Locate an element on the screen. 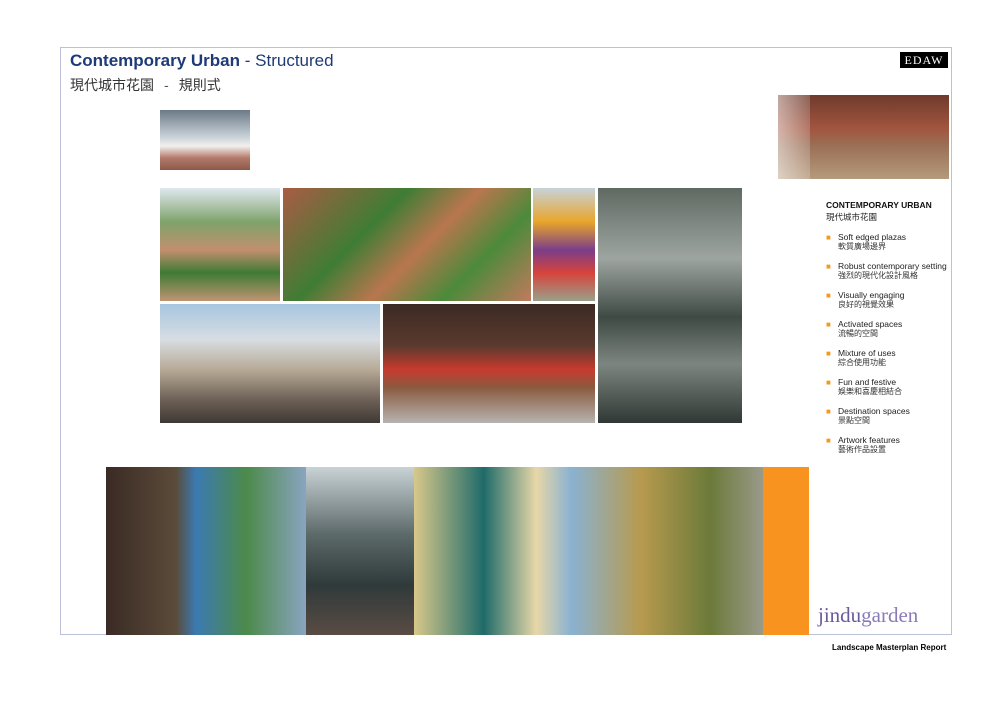 The height and width of the screenshot is (707, 1000). list-item: ■ Visually engaging 良好的視覺效果 is located at coordinates (888, 300).